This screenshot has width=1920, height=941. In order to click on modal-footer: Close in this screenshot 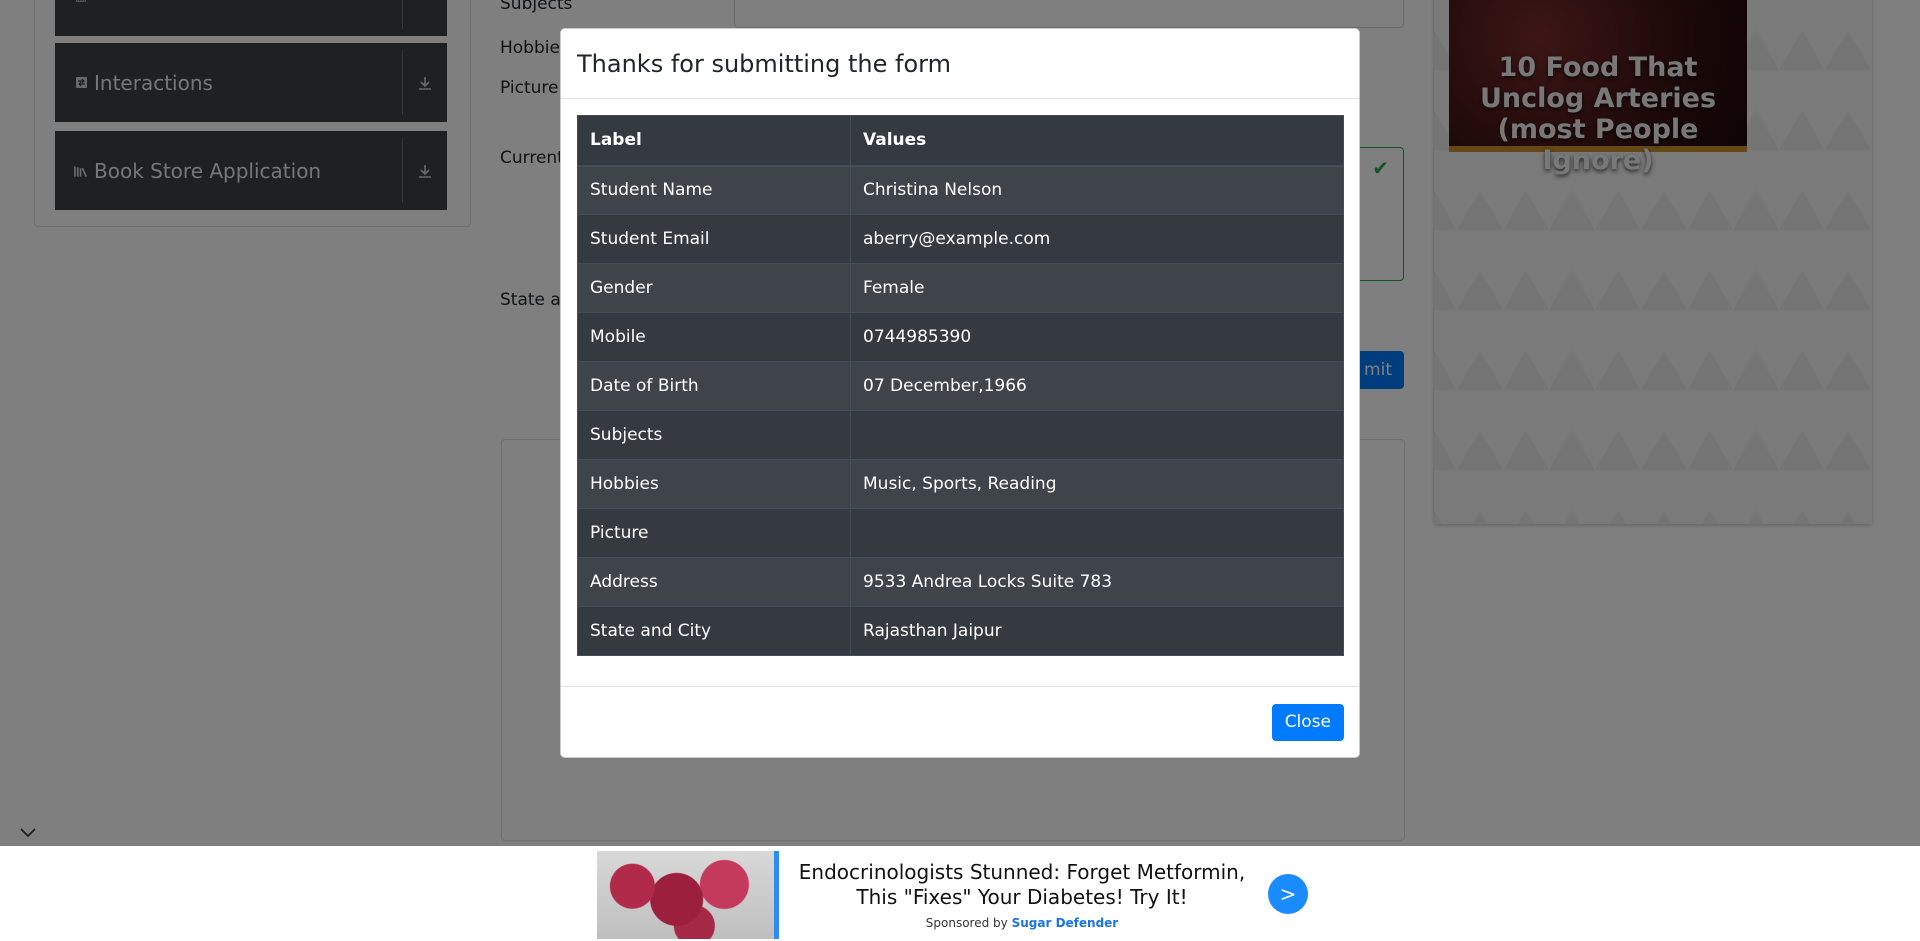, I will do `click(960, 721)`.